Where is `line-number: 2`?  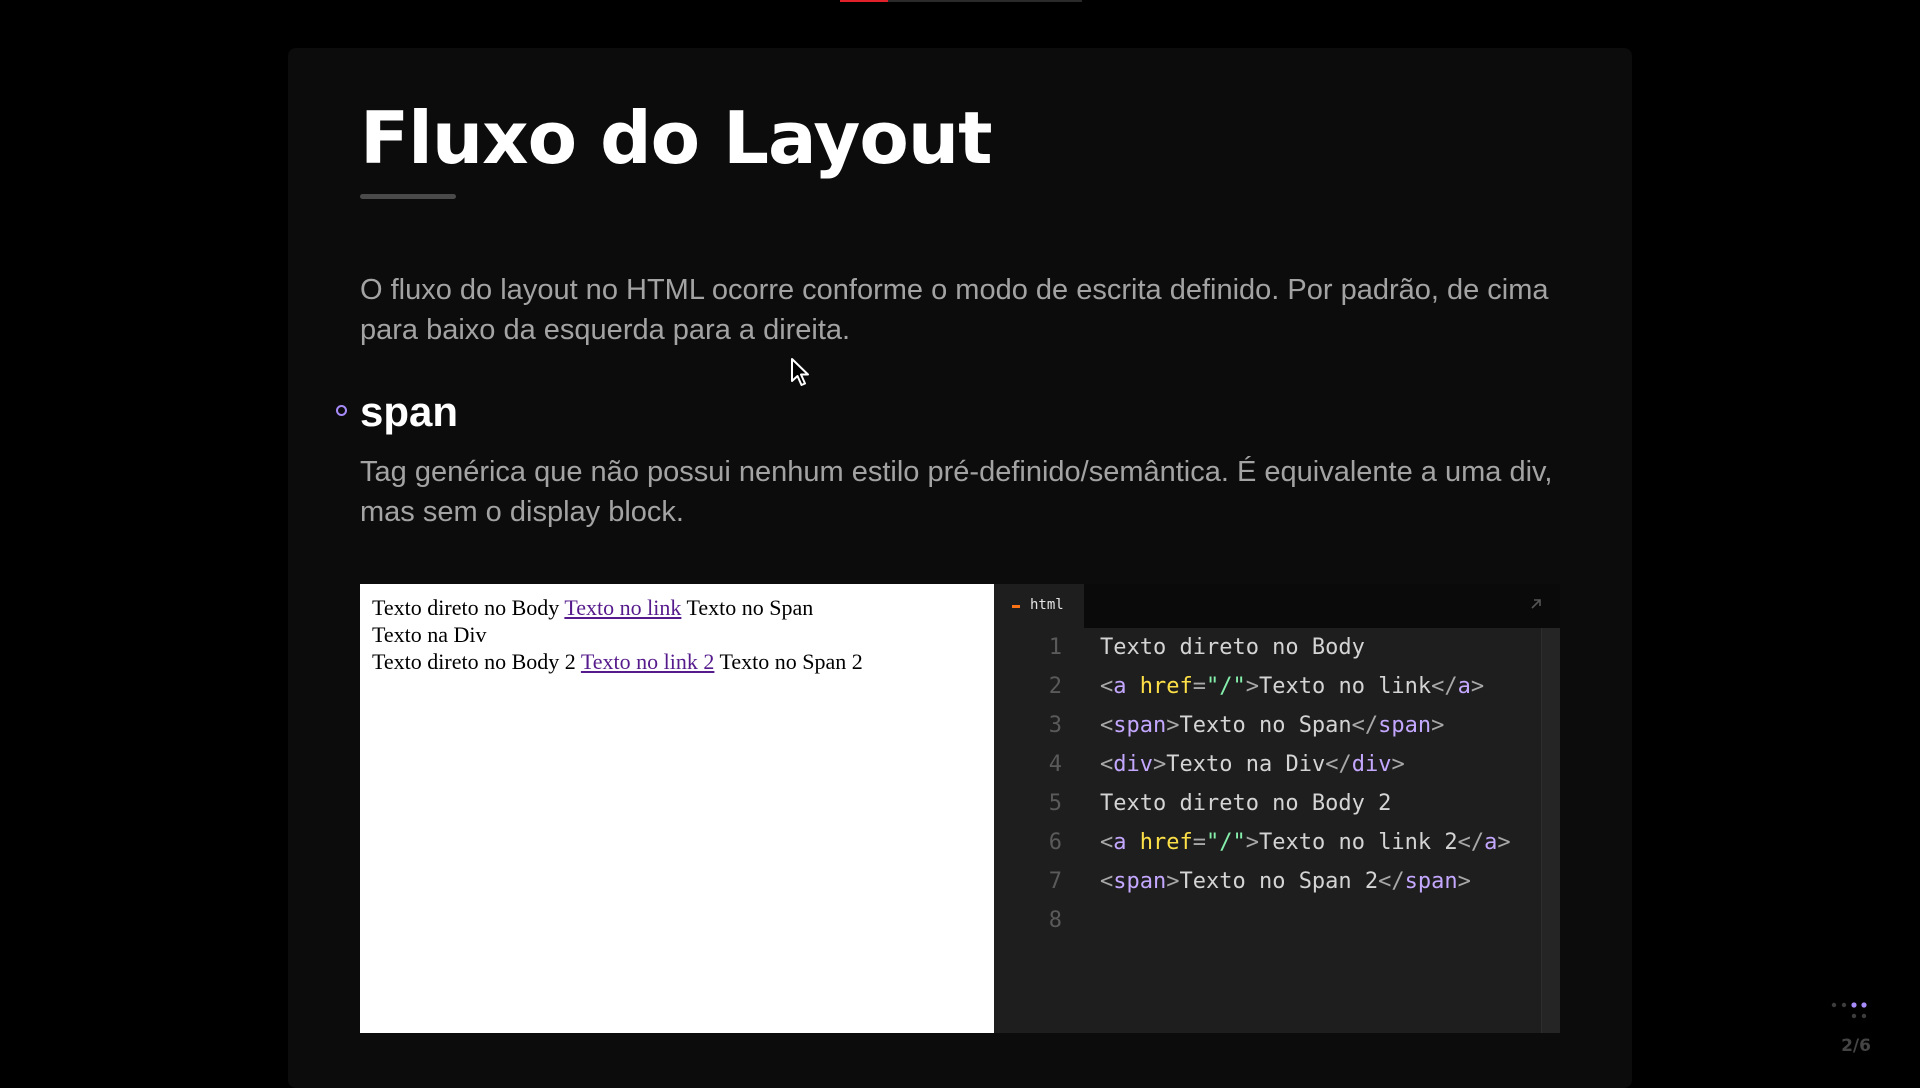 line-number: 2 is located at coordinates (1055, 686).